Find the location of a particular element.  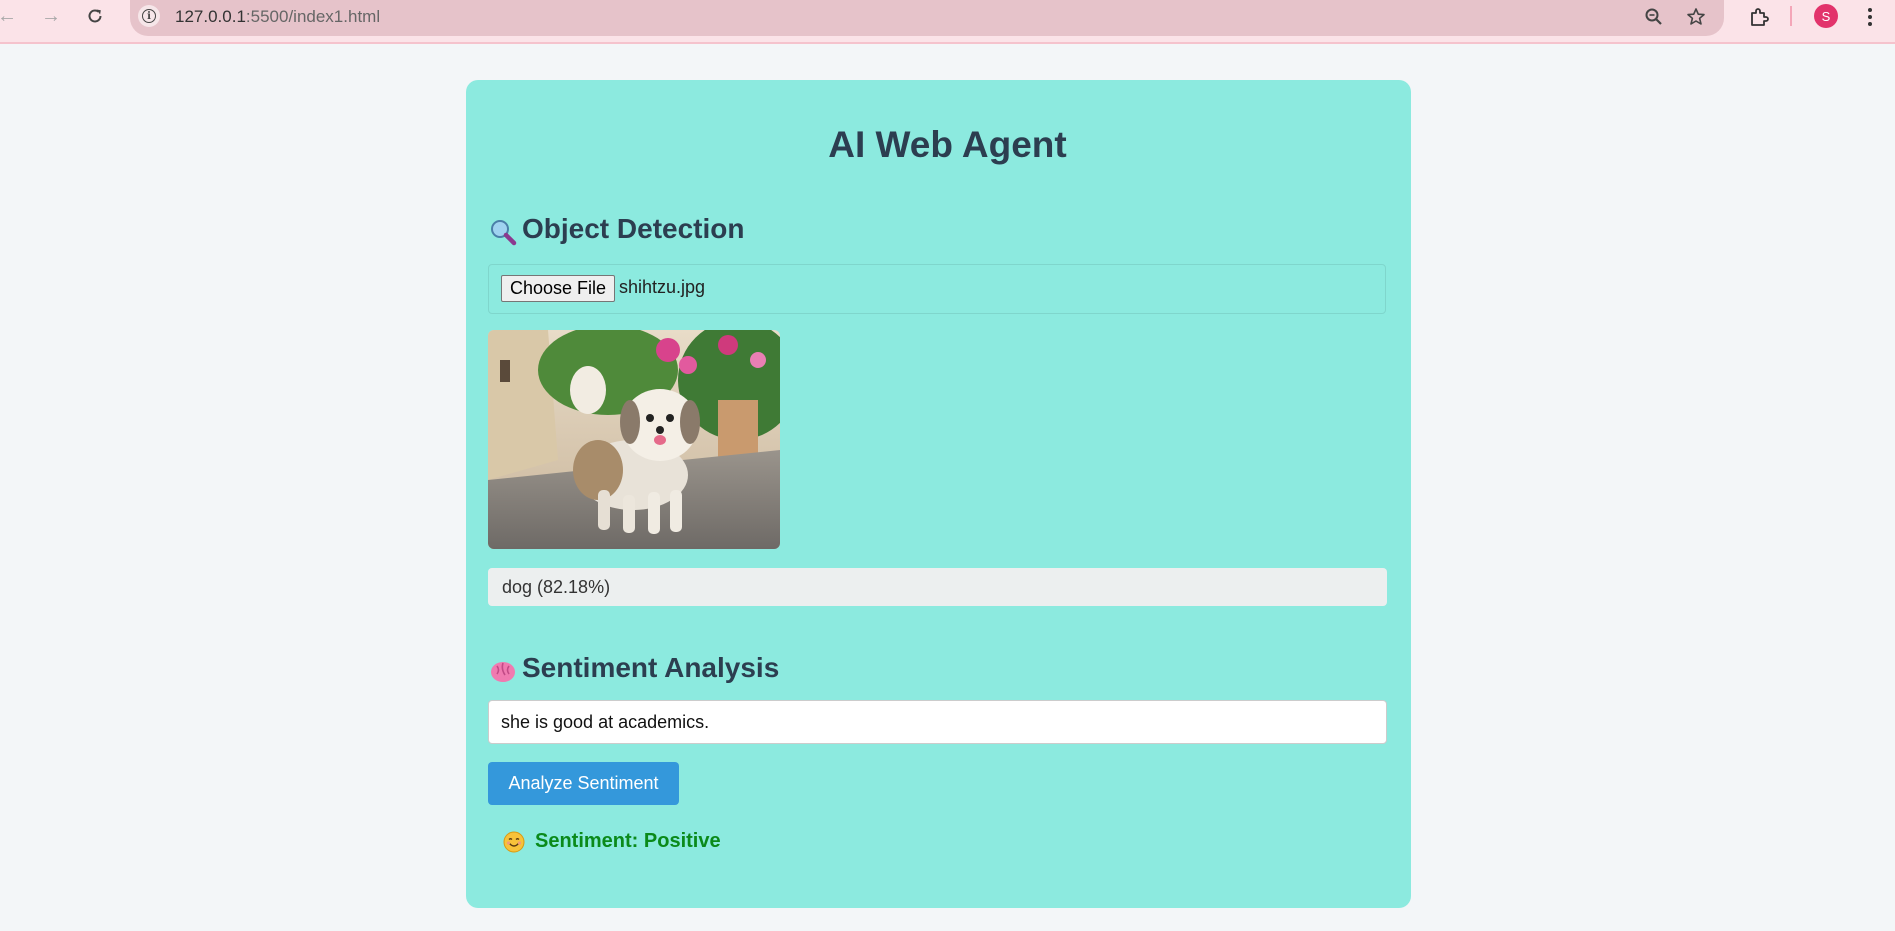

sentiment-result: Sentiment: Positive is located at coordinates (612, 841).